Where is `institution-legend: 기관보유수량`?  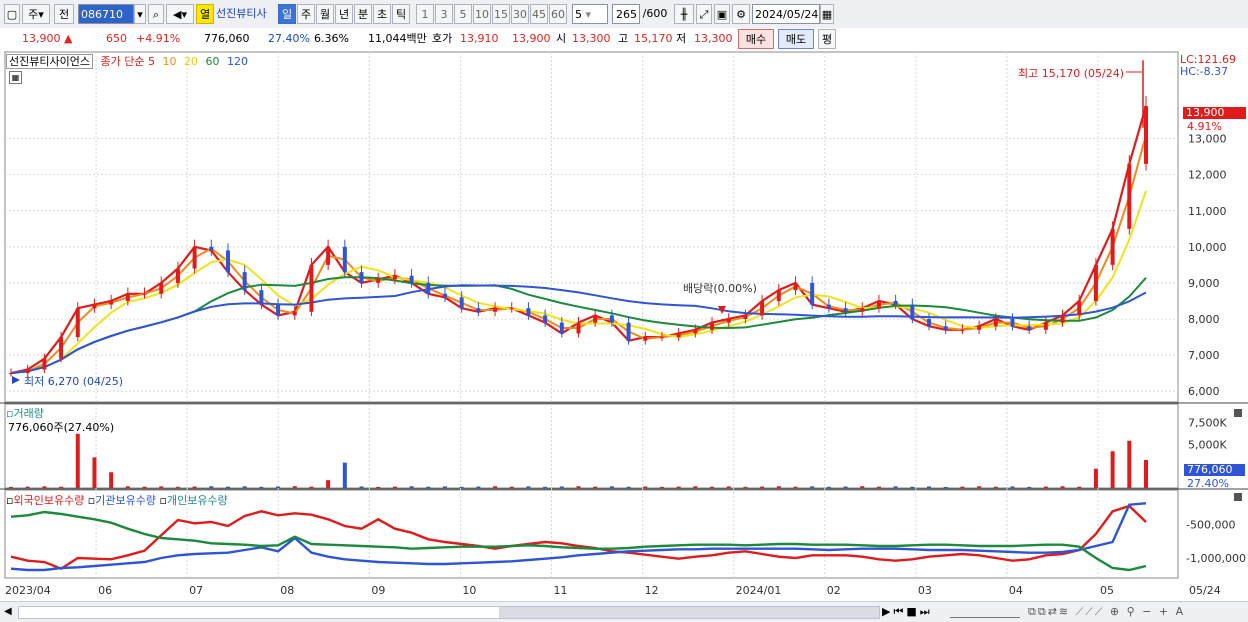 institution-legend: 기관보유수량 is located at coordinates (125, 500).